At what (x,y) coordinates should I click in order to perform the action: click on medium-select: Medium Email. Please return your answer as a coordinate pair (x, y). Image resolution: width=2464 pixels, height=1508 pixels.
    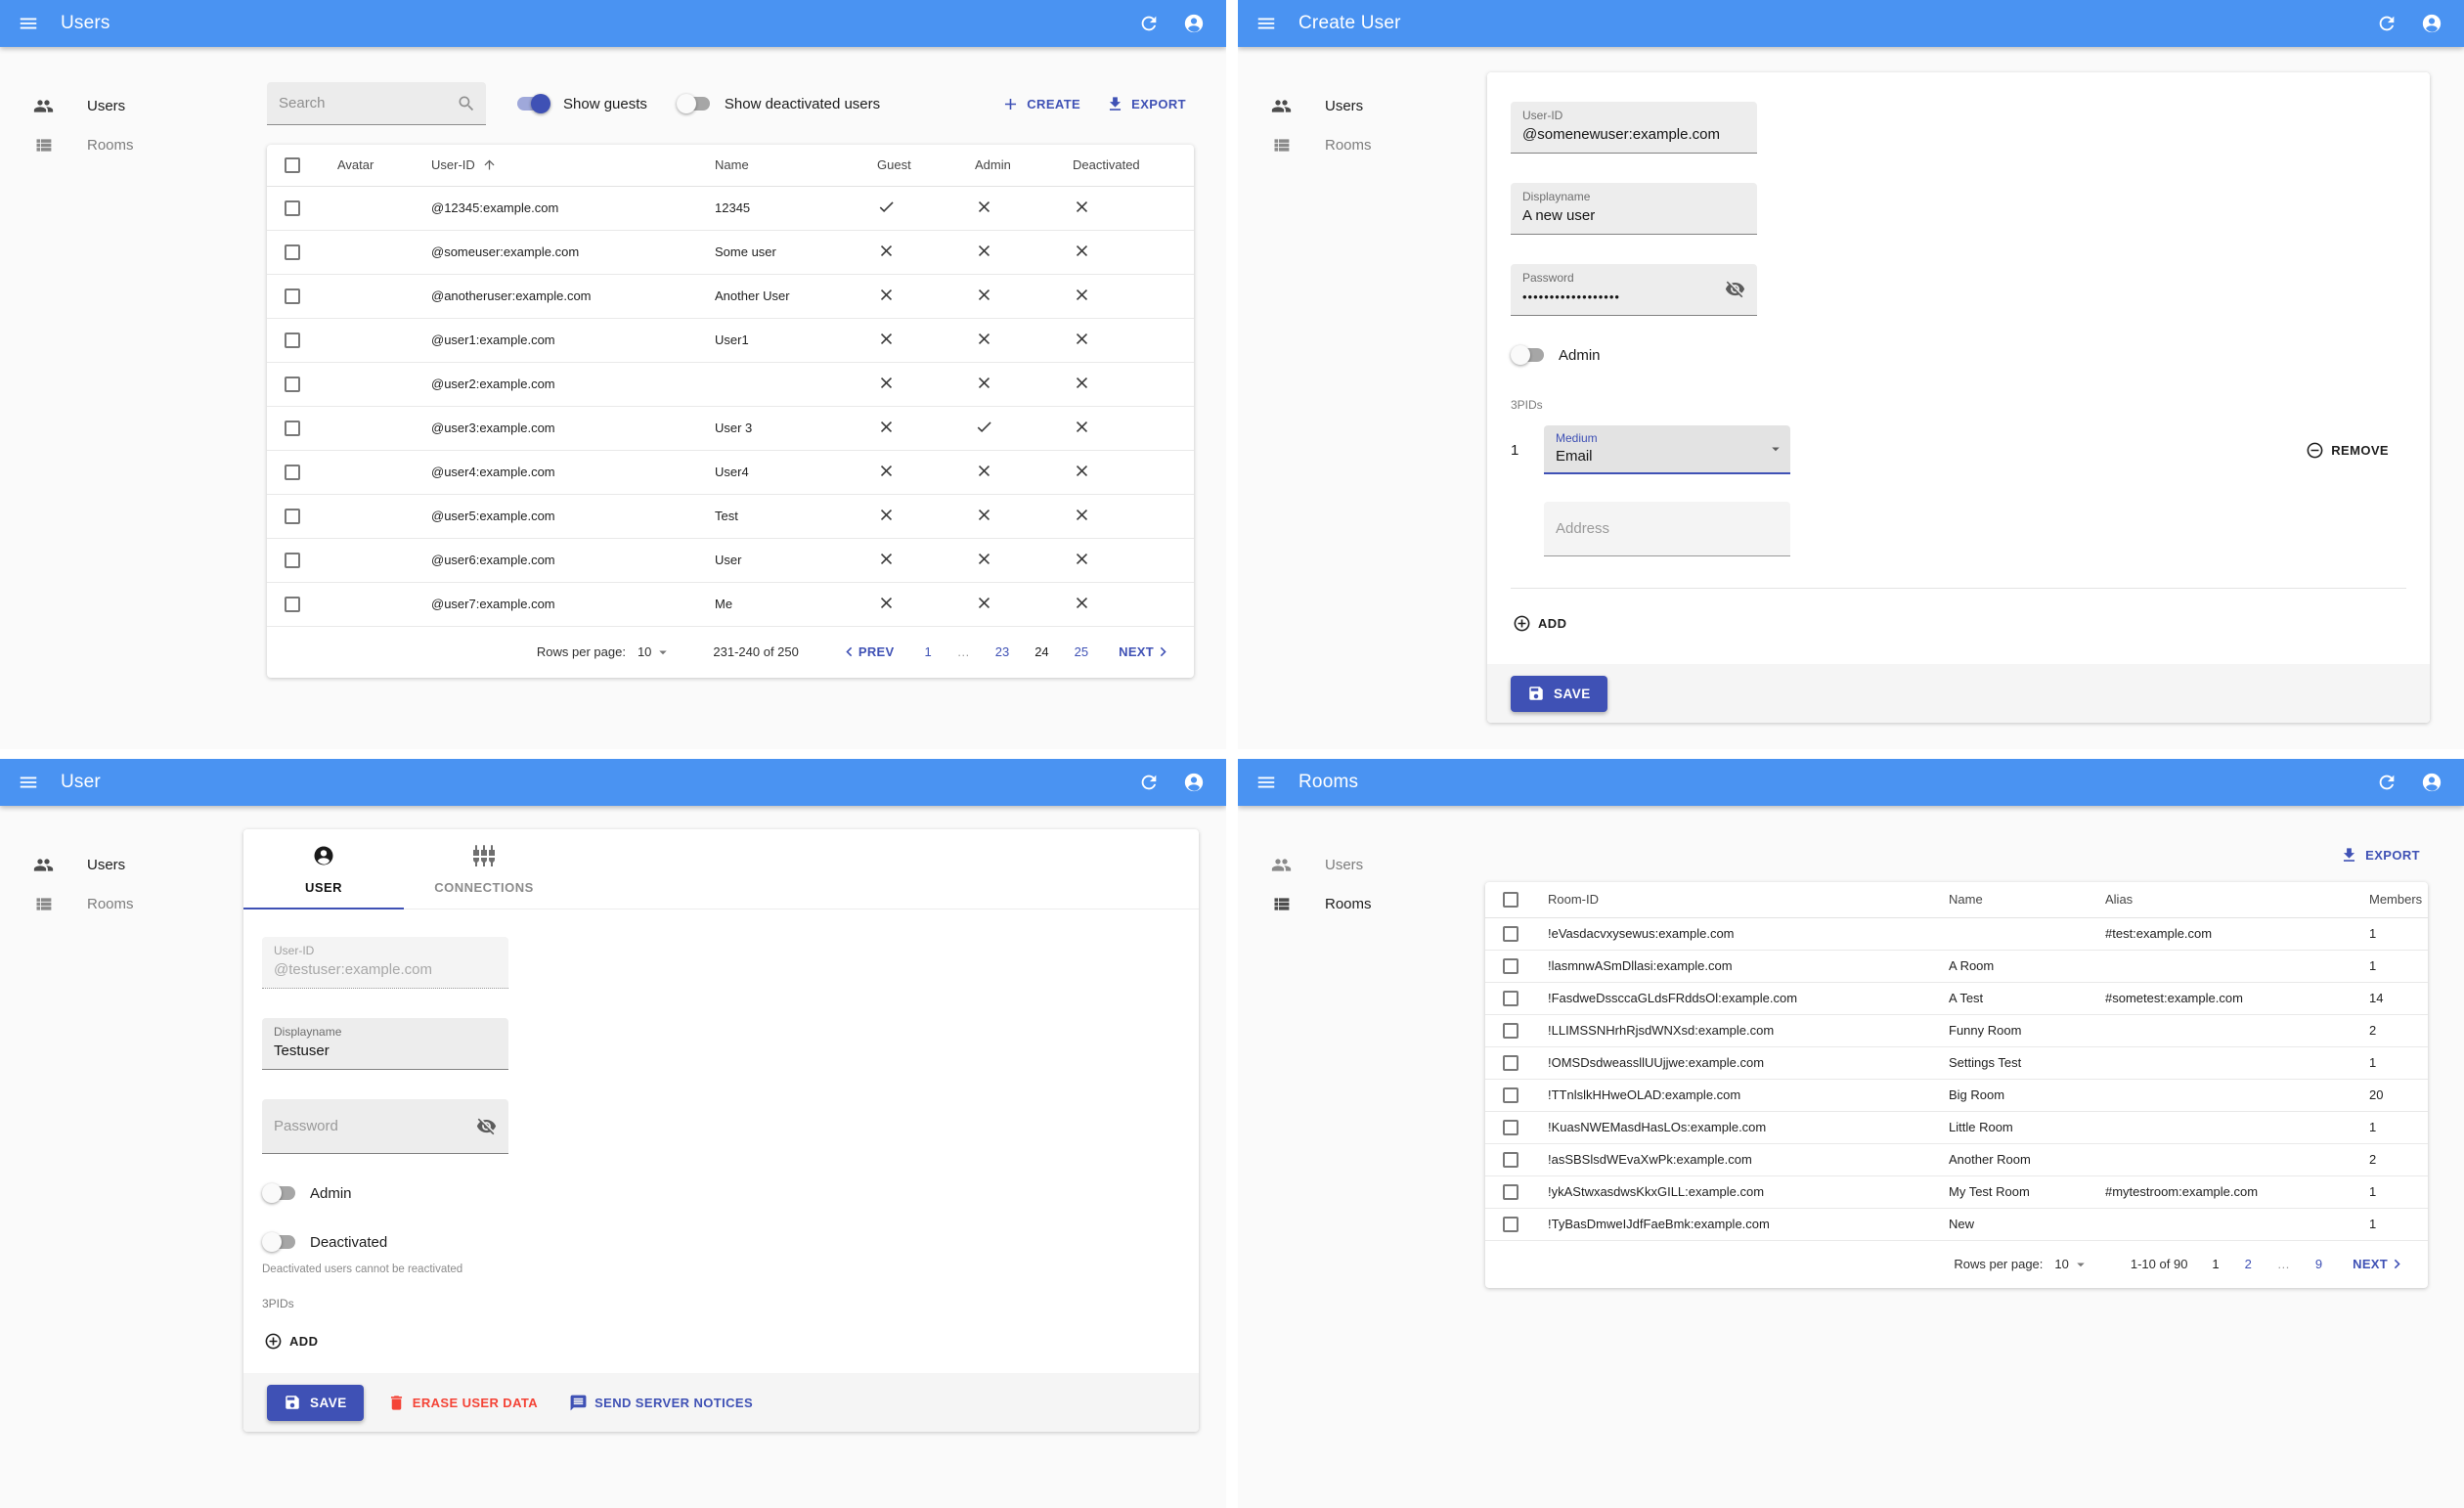
    Looking at the image, I should click on (1667, 449).